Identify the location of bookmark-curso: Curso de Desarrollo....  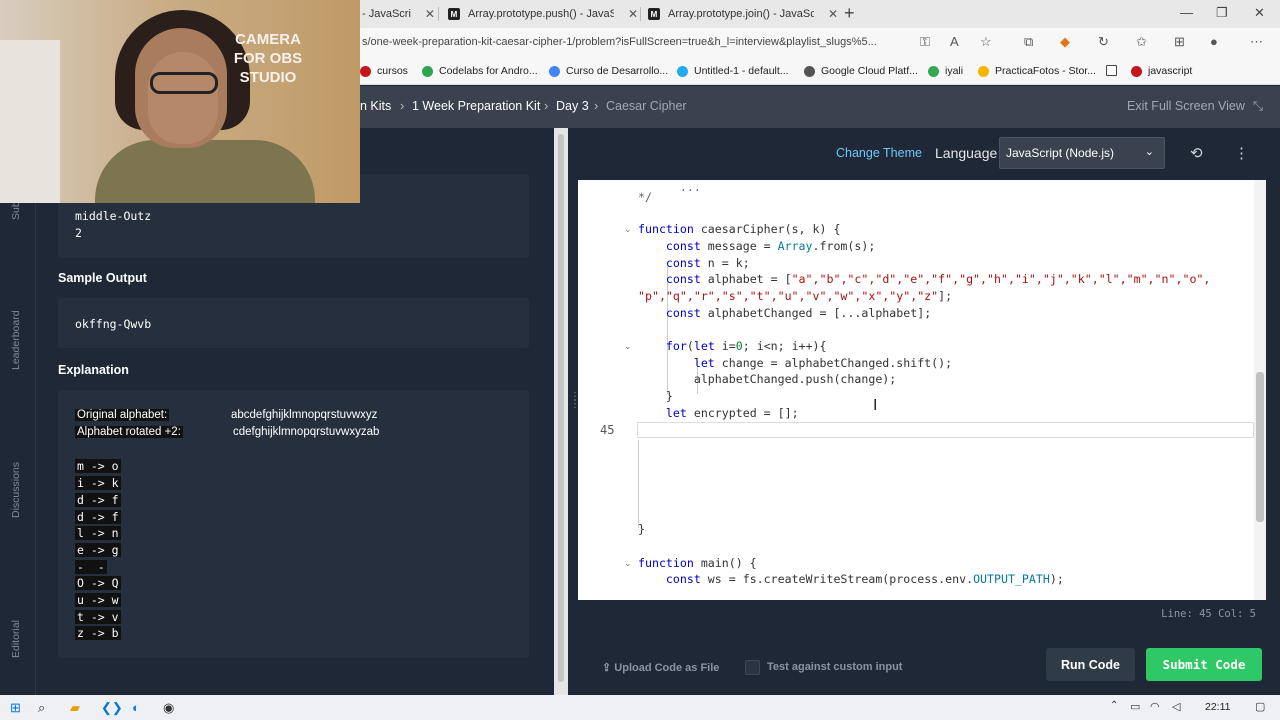
(608, 71).